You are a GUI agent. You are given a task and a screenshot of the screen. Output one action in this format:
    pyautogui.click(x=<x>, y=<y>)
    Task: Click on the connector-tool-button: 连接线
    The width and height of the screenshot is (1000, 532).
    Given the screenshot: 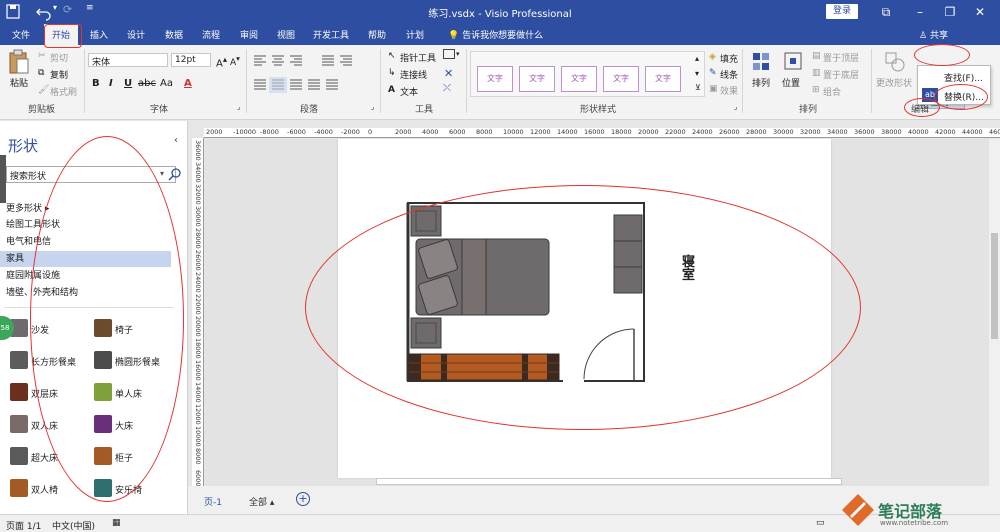 What is the action you would take?
    pyautogui.click(x=413, y=74)
    